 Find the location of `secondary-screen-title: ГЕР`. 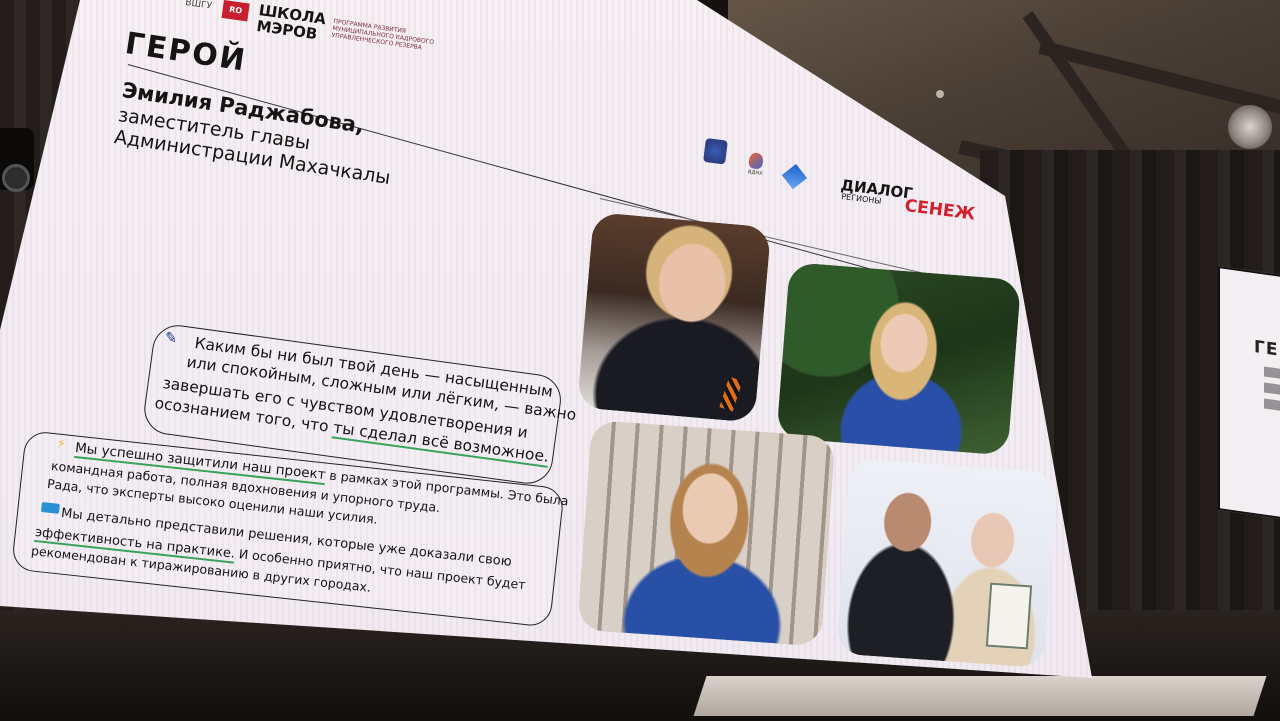

secondary-screen-title: ГЕР is located at coordinates (1267, 350).